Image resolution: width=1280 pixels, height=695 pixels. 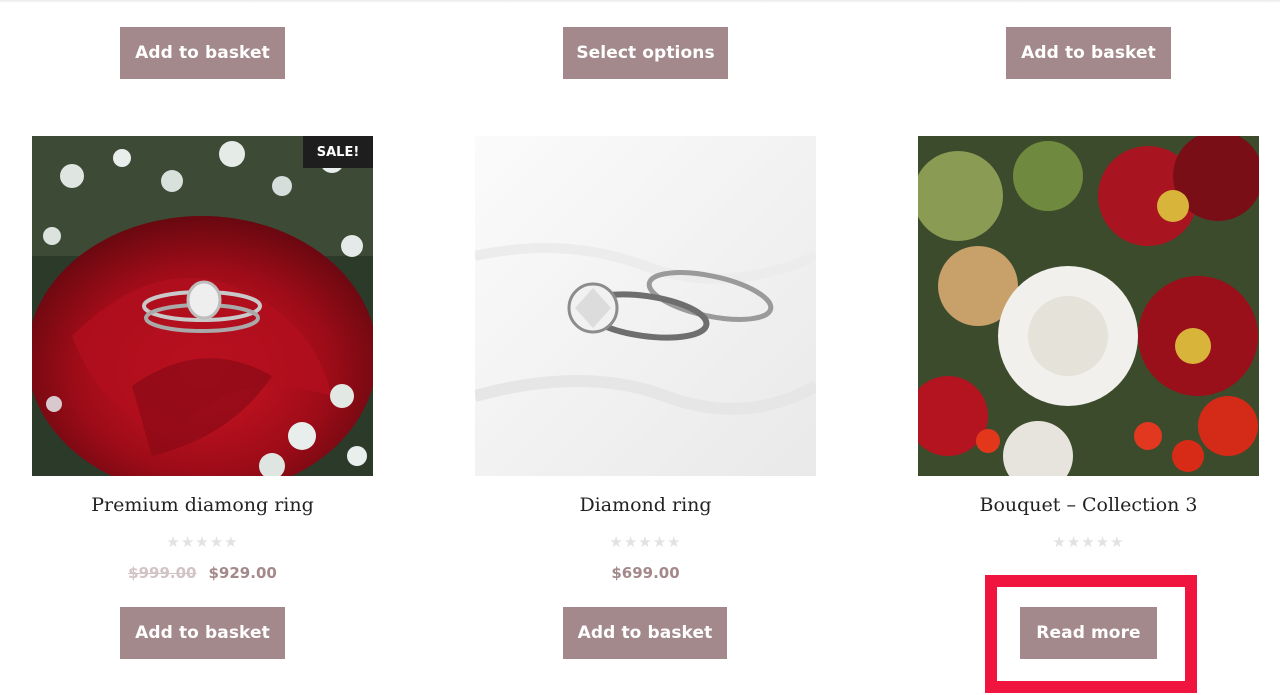 What do you see at coordinates (1088, 53) in the screenshot?
I see `add-to-basket-button-top-3: Add to basket` at bounding box center [1088, 53].